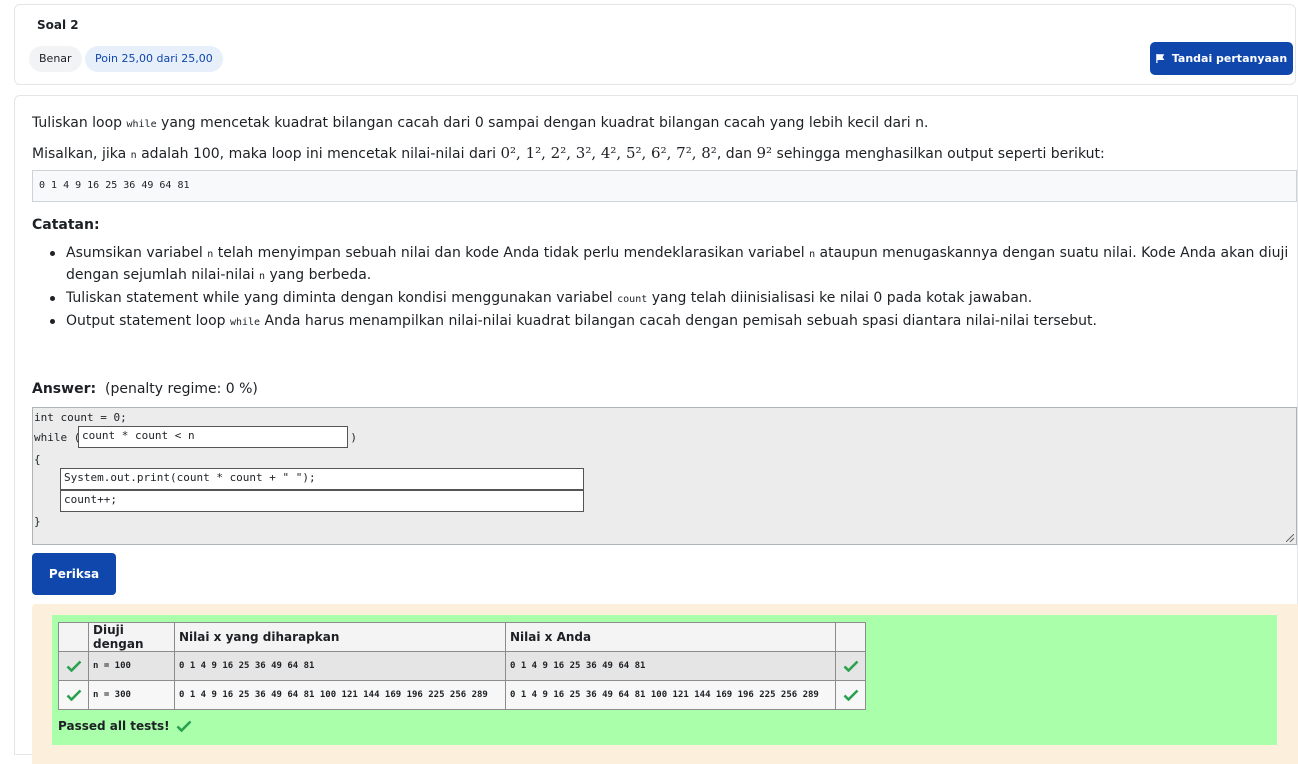  Describe the element at coordinates (137, 253) in the screenshot. I see `note-text: Asumsikan variabel` at that location.